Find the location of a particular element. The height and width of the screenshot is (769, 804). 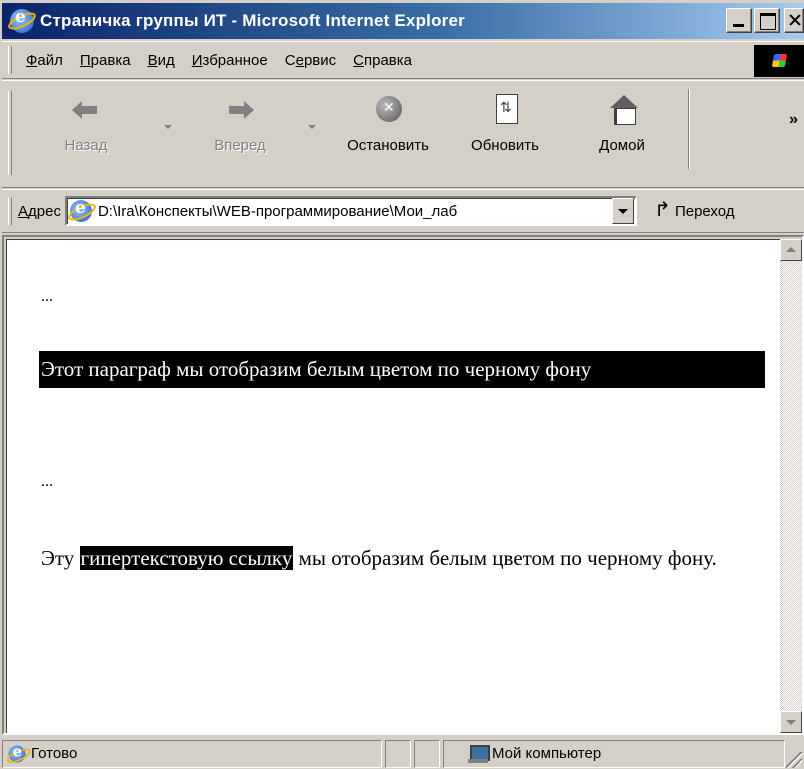

back-button: Назад is located at coordinates (86, 133).